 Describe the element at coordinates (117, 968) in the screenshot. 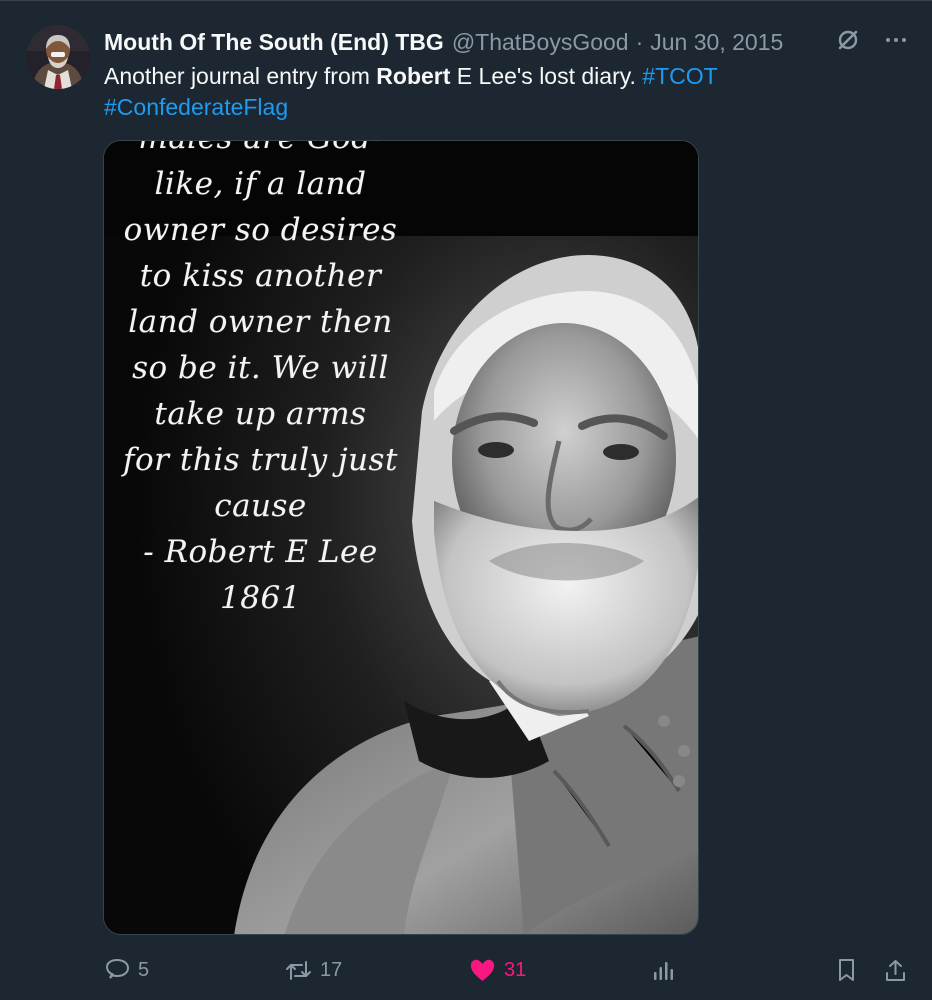

I see `reply-icon` at that location.